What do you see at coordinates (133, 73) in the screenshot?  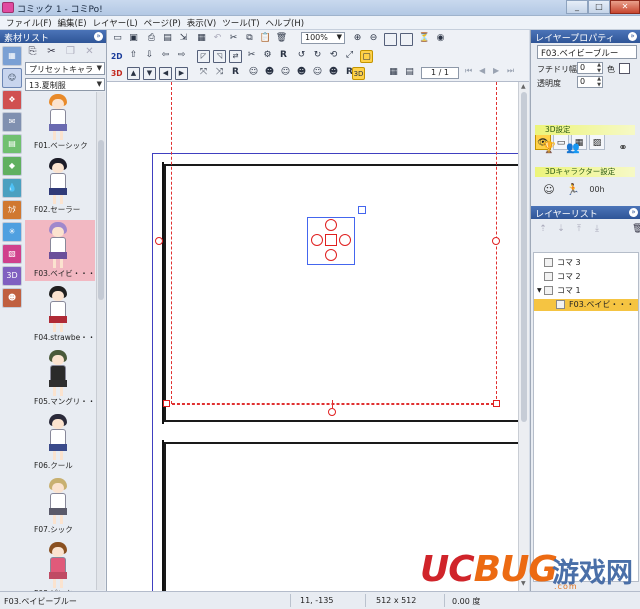 I see `move-up-icon: ▲` at bounding box center [133, 73].